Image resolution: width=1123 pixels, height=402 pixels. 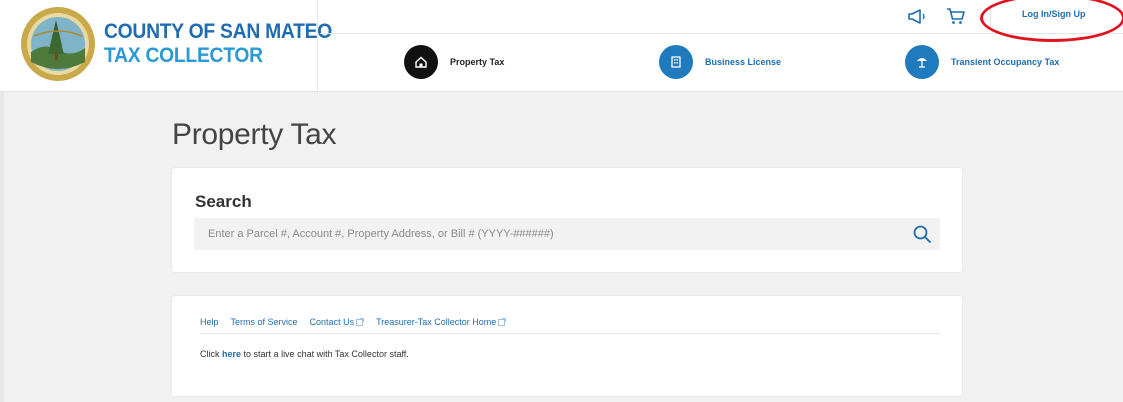 What do you see at coordinates (231, 354) in the screenshot?
I see `live-chat-link: here` at bounding box center [231, 354].